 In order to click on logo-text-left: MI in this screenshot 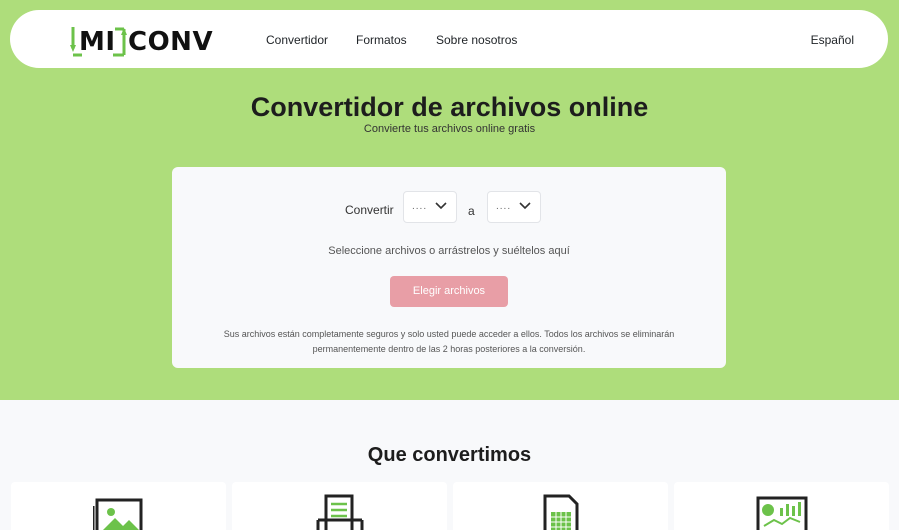, I will do `click(97, 42)`.